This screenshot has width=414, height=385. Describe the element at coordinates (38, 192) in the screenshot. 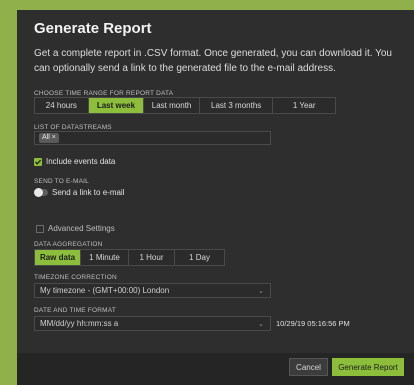

I see `toggle-knob` at that location.